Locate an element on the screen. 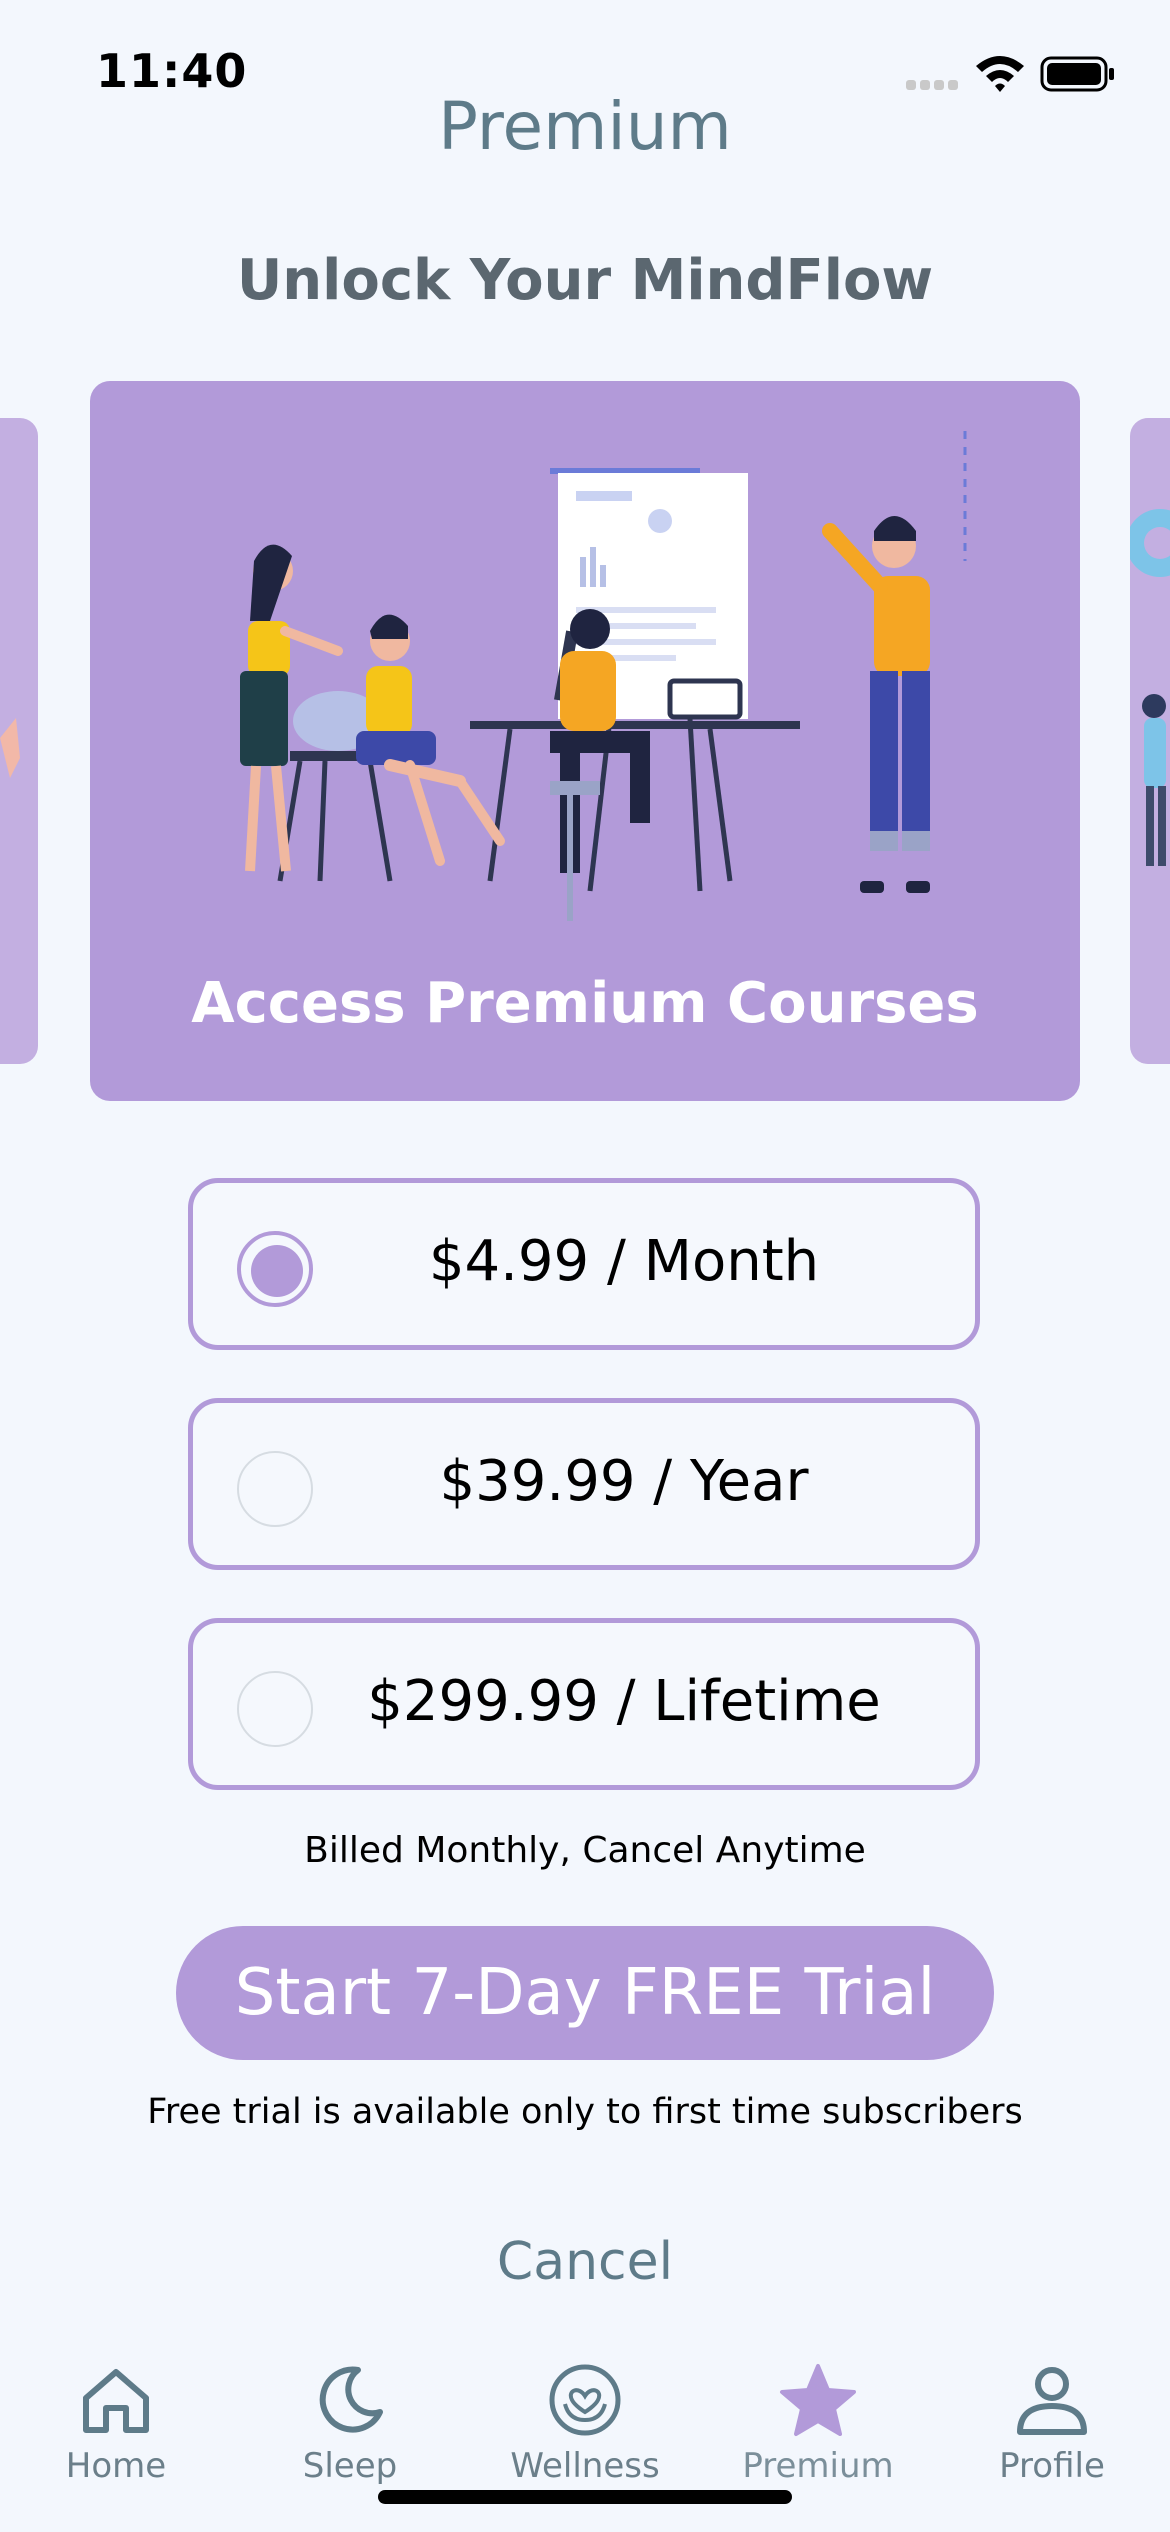 Image resolution: width=1170 pixels, height=2532 pixels. plan-option-monthly: $4.99 / Month is located at coordinates (584, 1264).